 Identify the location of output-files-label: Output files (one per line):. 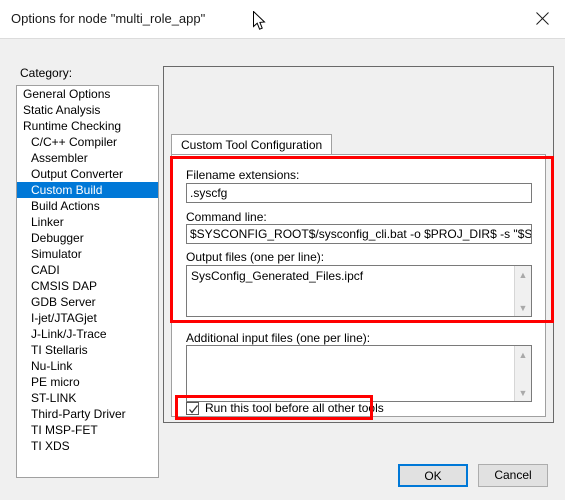
(255, 257).